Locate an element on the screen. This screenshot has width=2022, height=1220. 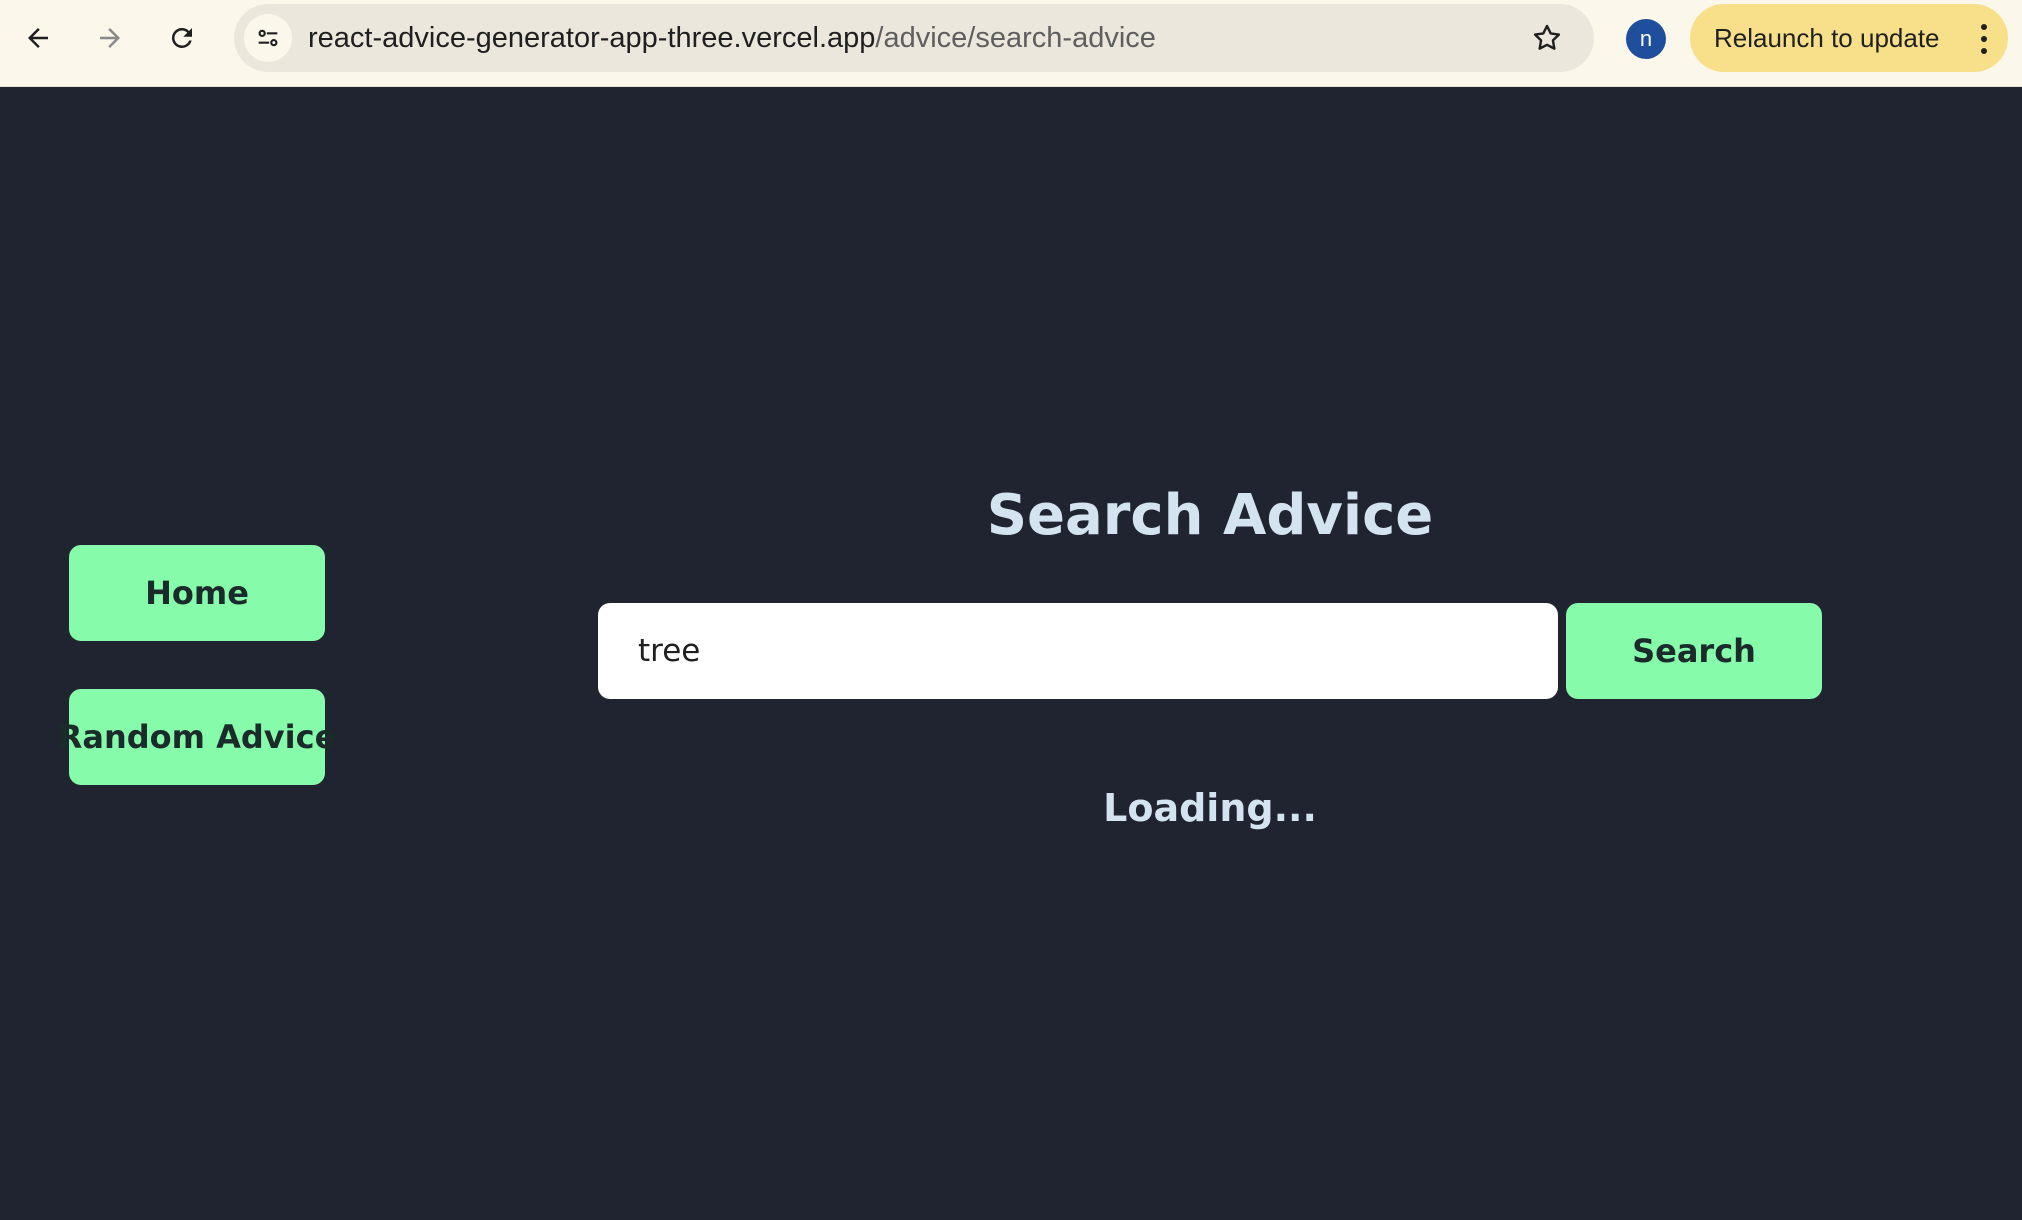
relaunch-label: Relaunch to update is located at coordinates (1827, 38).